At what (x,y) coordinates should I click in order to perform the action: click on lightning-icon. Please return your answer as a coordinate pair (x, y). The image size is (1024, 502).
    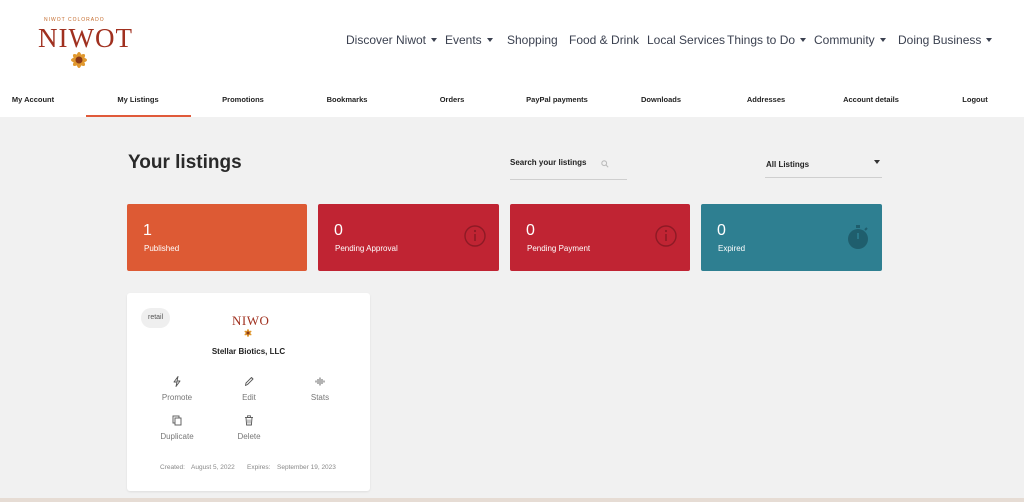
    Looking at the image, I should click on (177, 381).